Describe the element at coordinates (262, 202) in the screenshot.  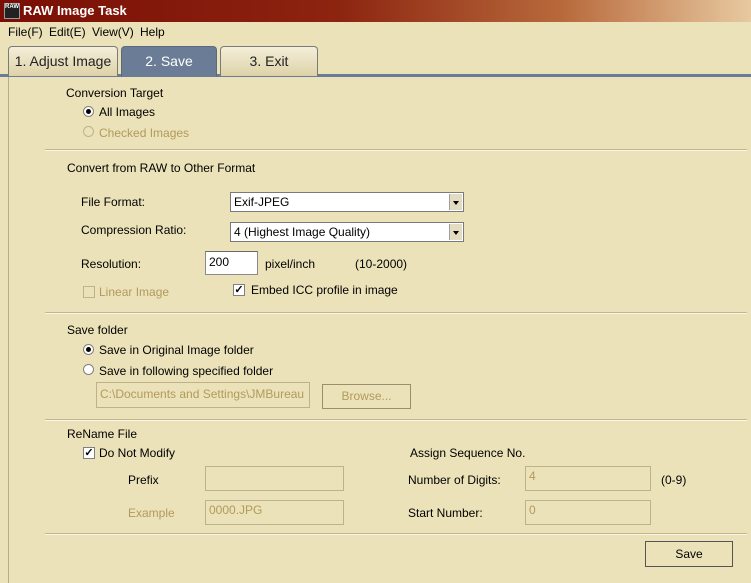
I see `file-format-value: Exif-JPEG` at that location.